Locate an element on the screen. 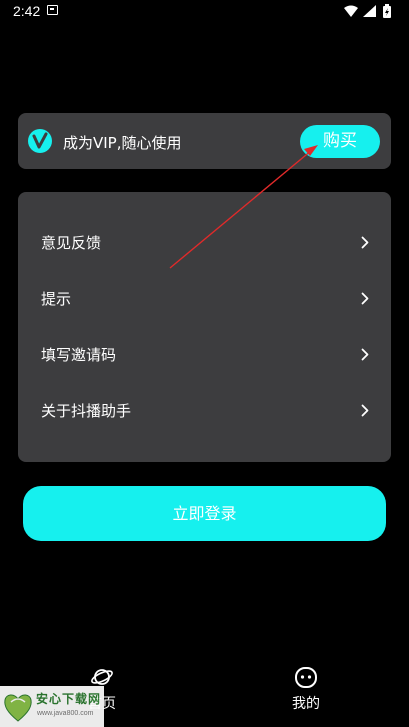  status-icons is located at coordinates (371, 11).